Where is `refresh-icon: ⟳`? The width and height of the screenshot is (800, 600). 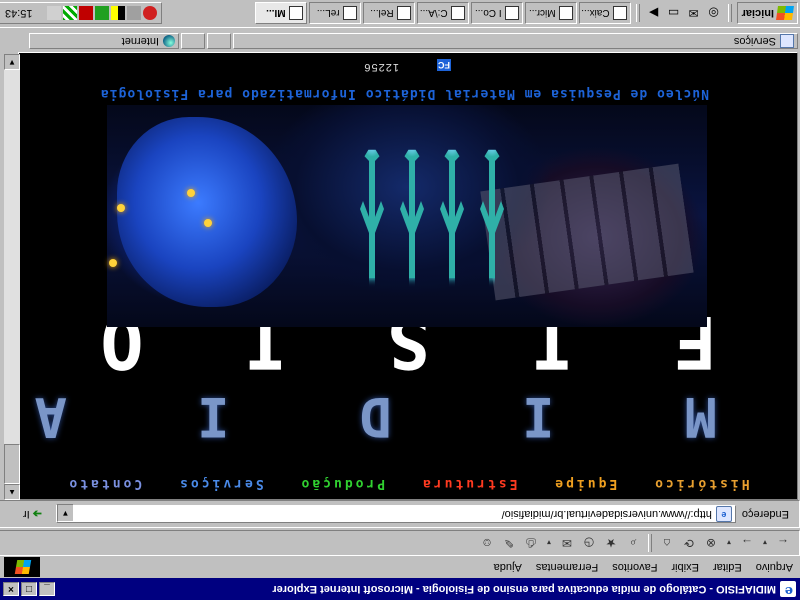
refresh-icon: ⟳ is located at coordinates (689, 543).